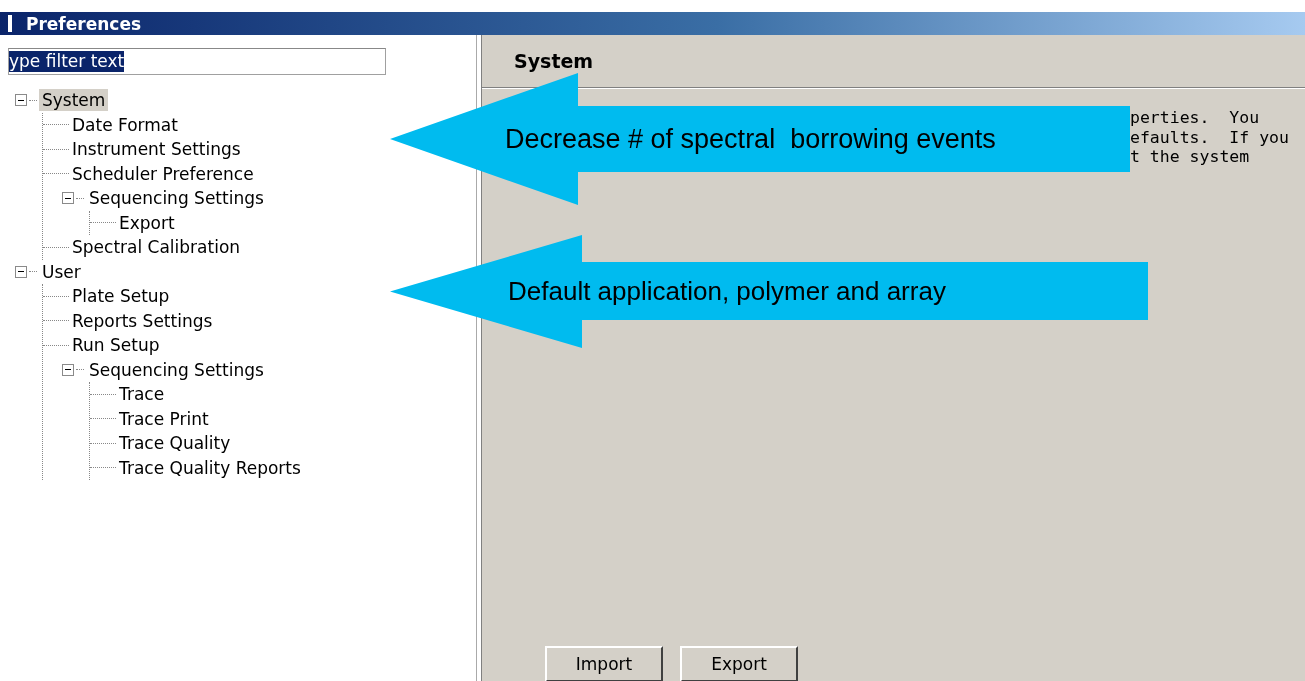 Image resolution: width=1305 pixels, height=681 pixels. What do you see at coordinates (210, 467) in the screenshot?
I see `tree-item: Trace Quality Reports` at bounding box center [210, 467].